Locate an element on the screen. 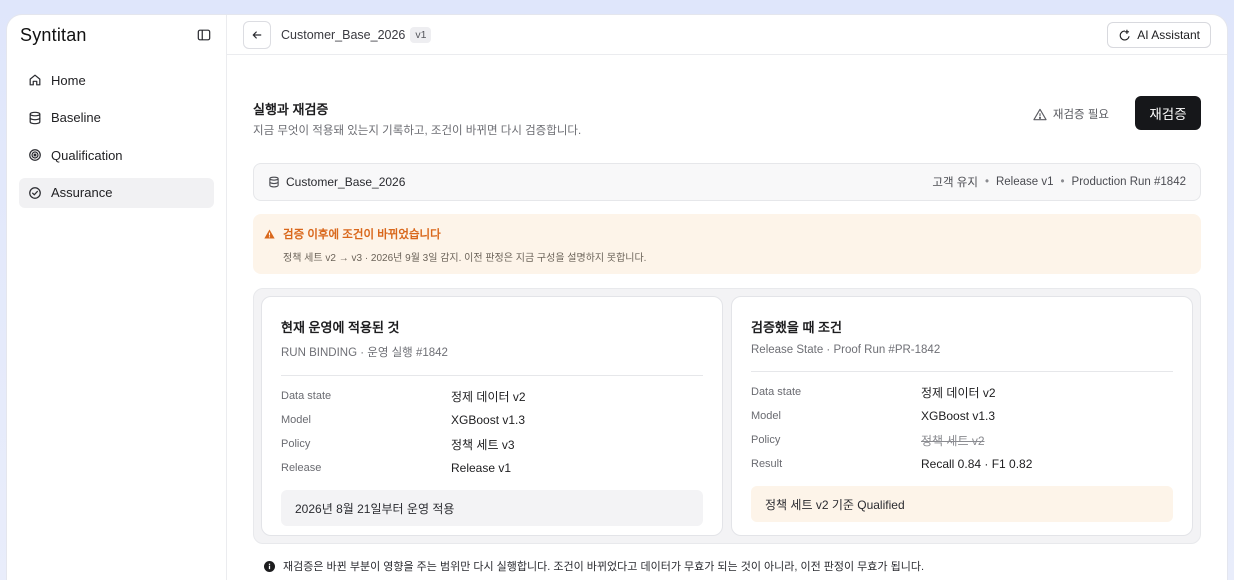  dataset-name: Customer_Base_2026 is located at coordinates (336, 182).